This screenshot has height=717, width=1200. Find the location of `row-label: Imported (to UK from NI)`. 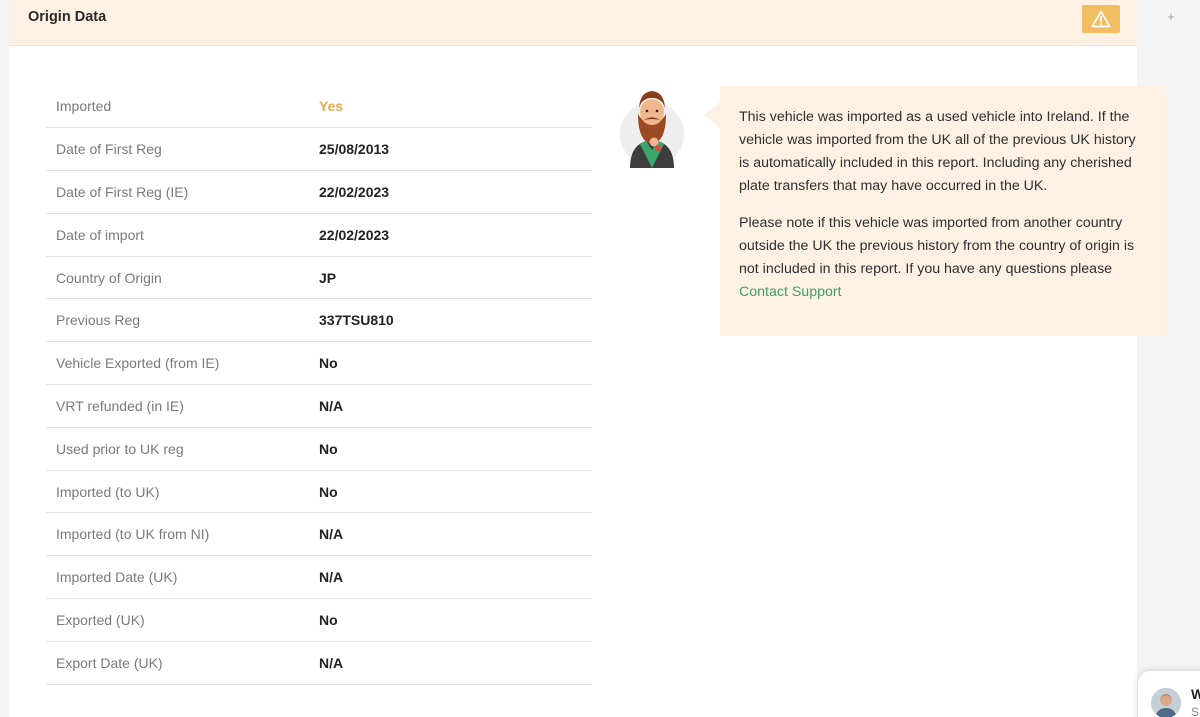

row-label: Imported (to UK from NI) is located at coordinates (133, 534).